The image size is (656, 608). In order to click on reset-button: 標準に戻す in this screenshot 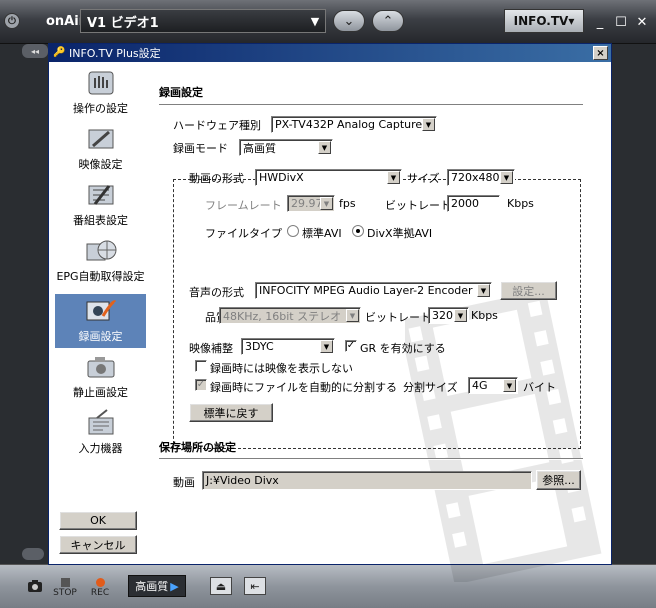, I will do `click(231, 412)`.